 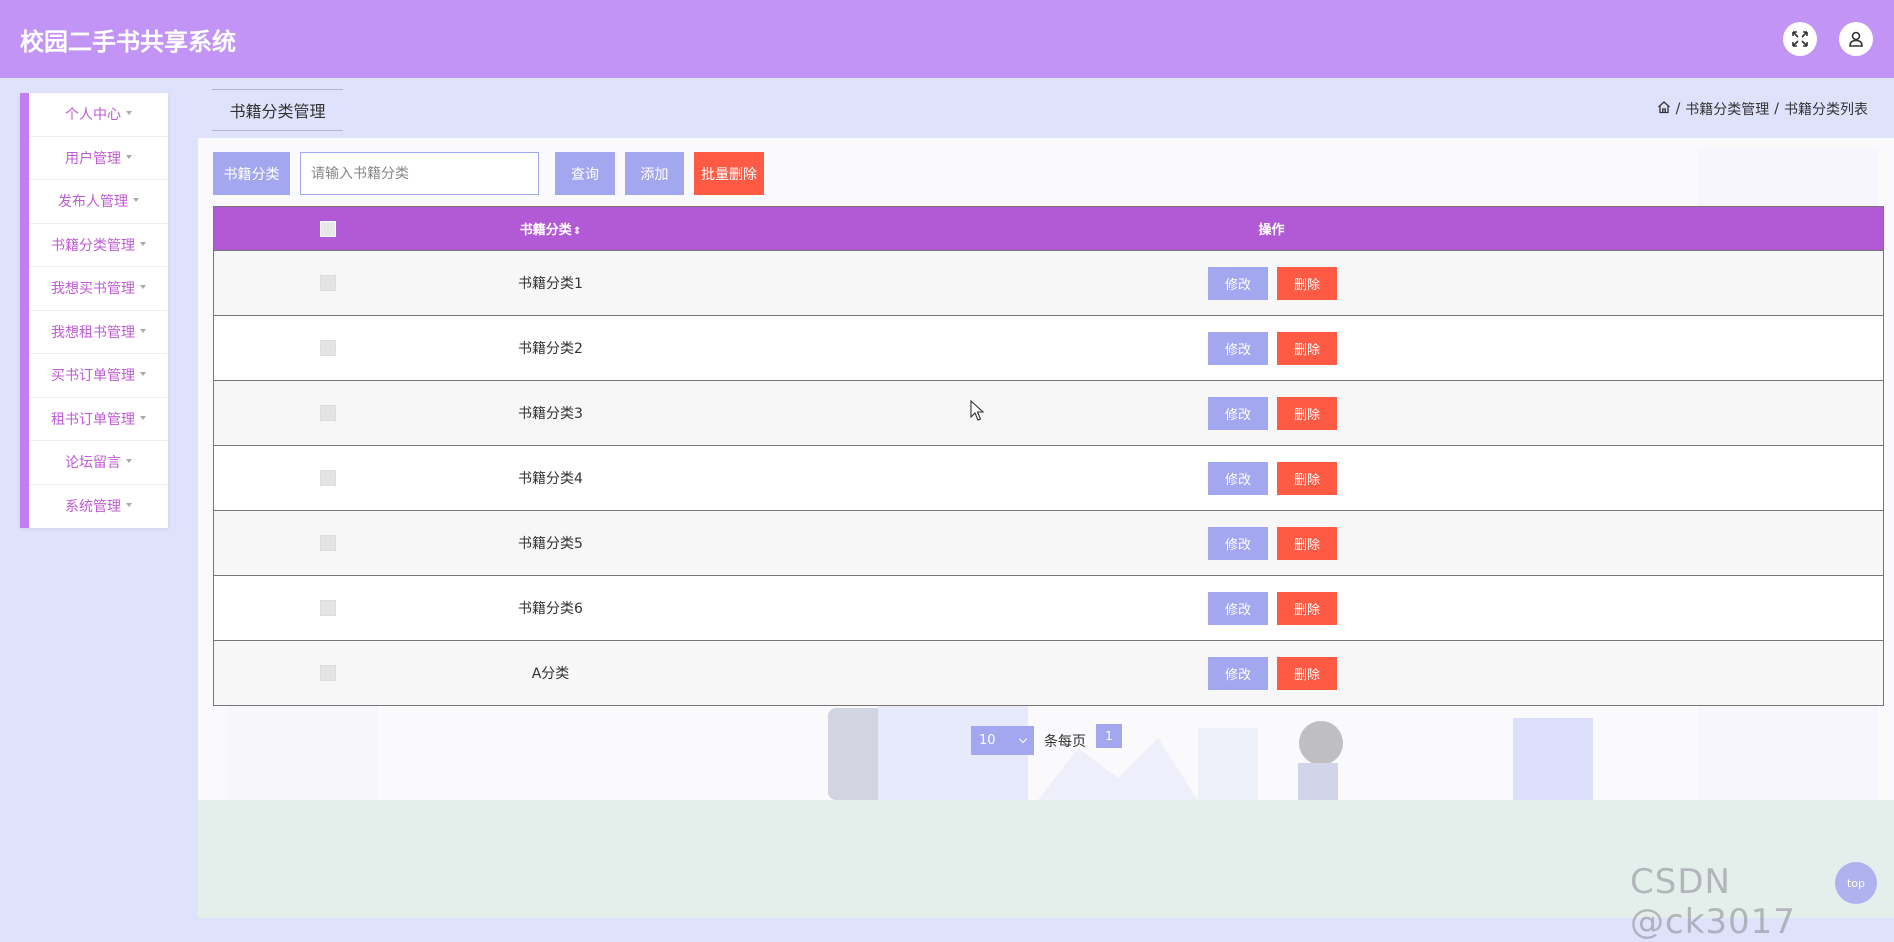 I want to click on category-name-cell: 书籍分类4, so click(x=550, y=479).